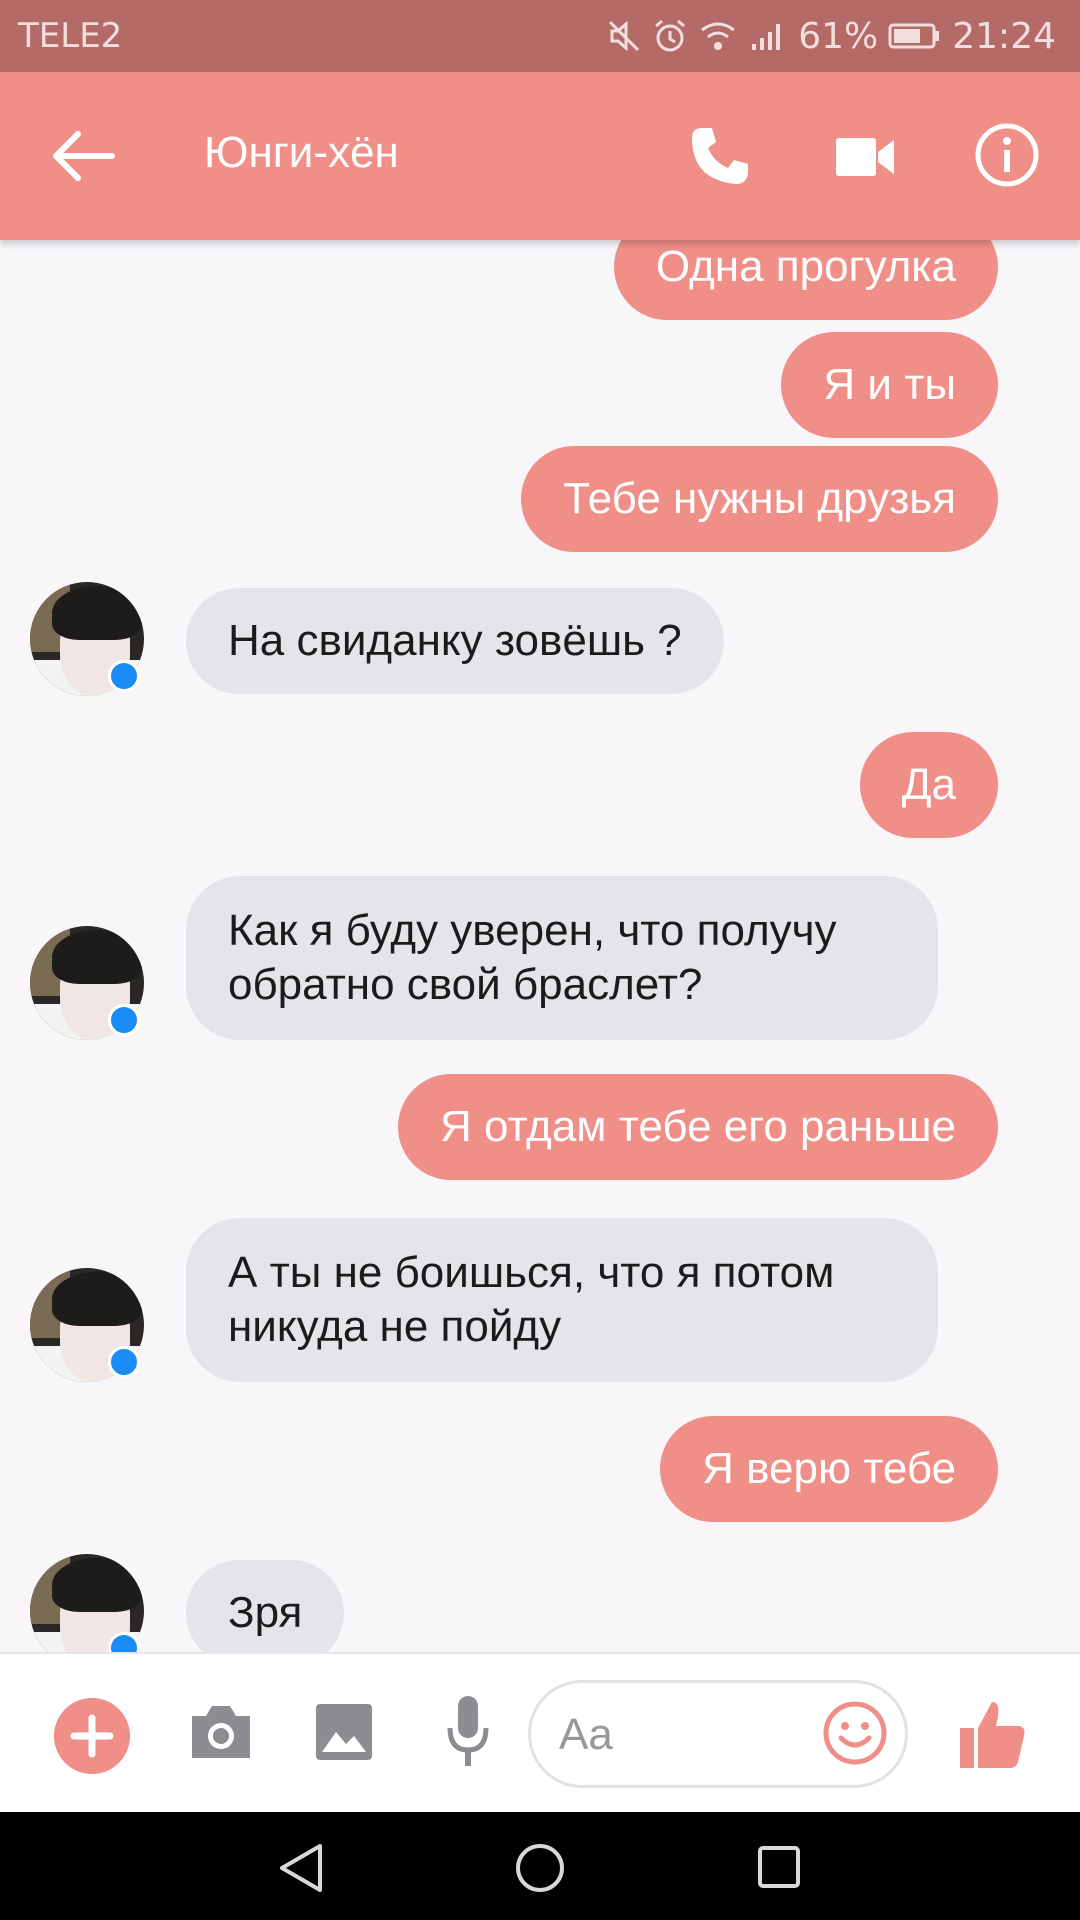 Image resolution: width=1080 pixels, height=1920 pixels. I want to click on emoji-icon, so click(855, 1733).